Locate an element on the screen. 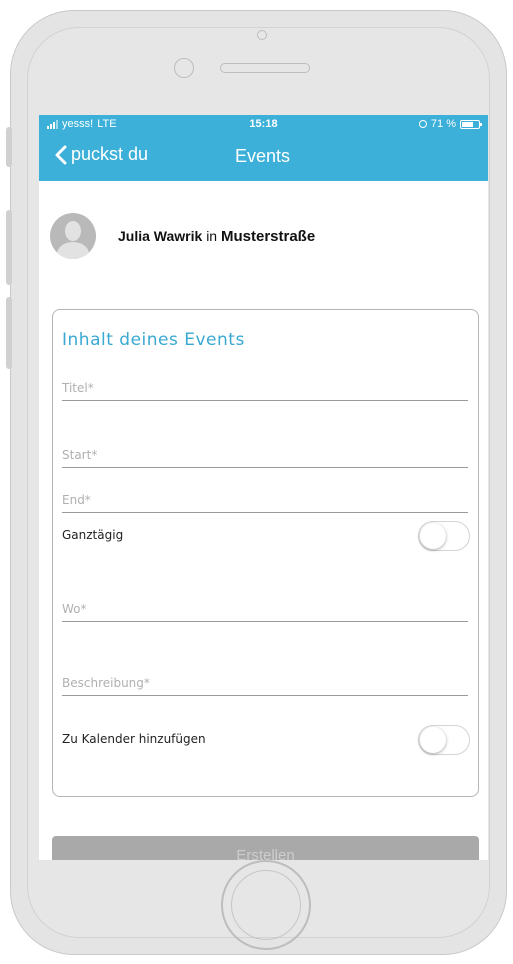 The height and width of the screenshot is (964, 513). author-connector: in is located at coordinates (212, 235).